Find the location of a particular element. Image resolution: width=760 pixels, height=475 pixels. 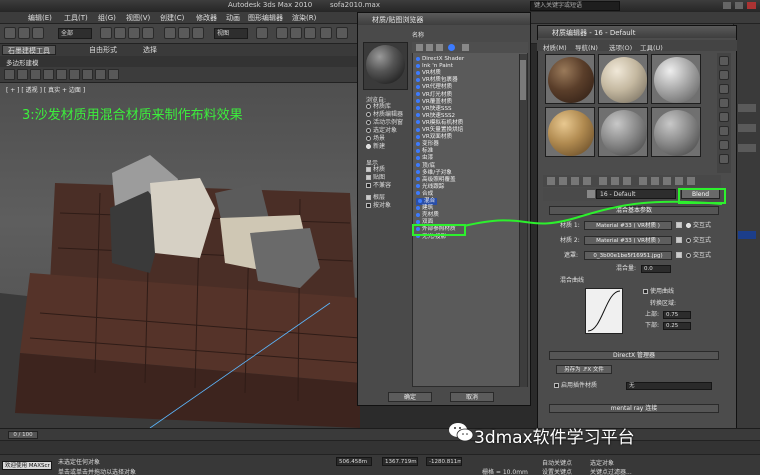

editor-menu-material: 材质(M) is located at coordinates (555, 47).